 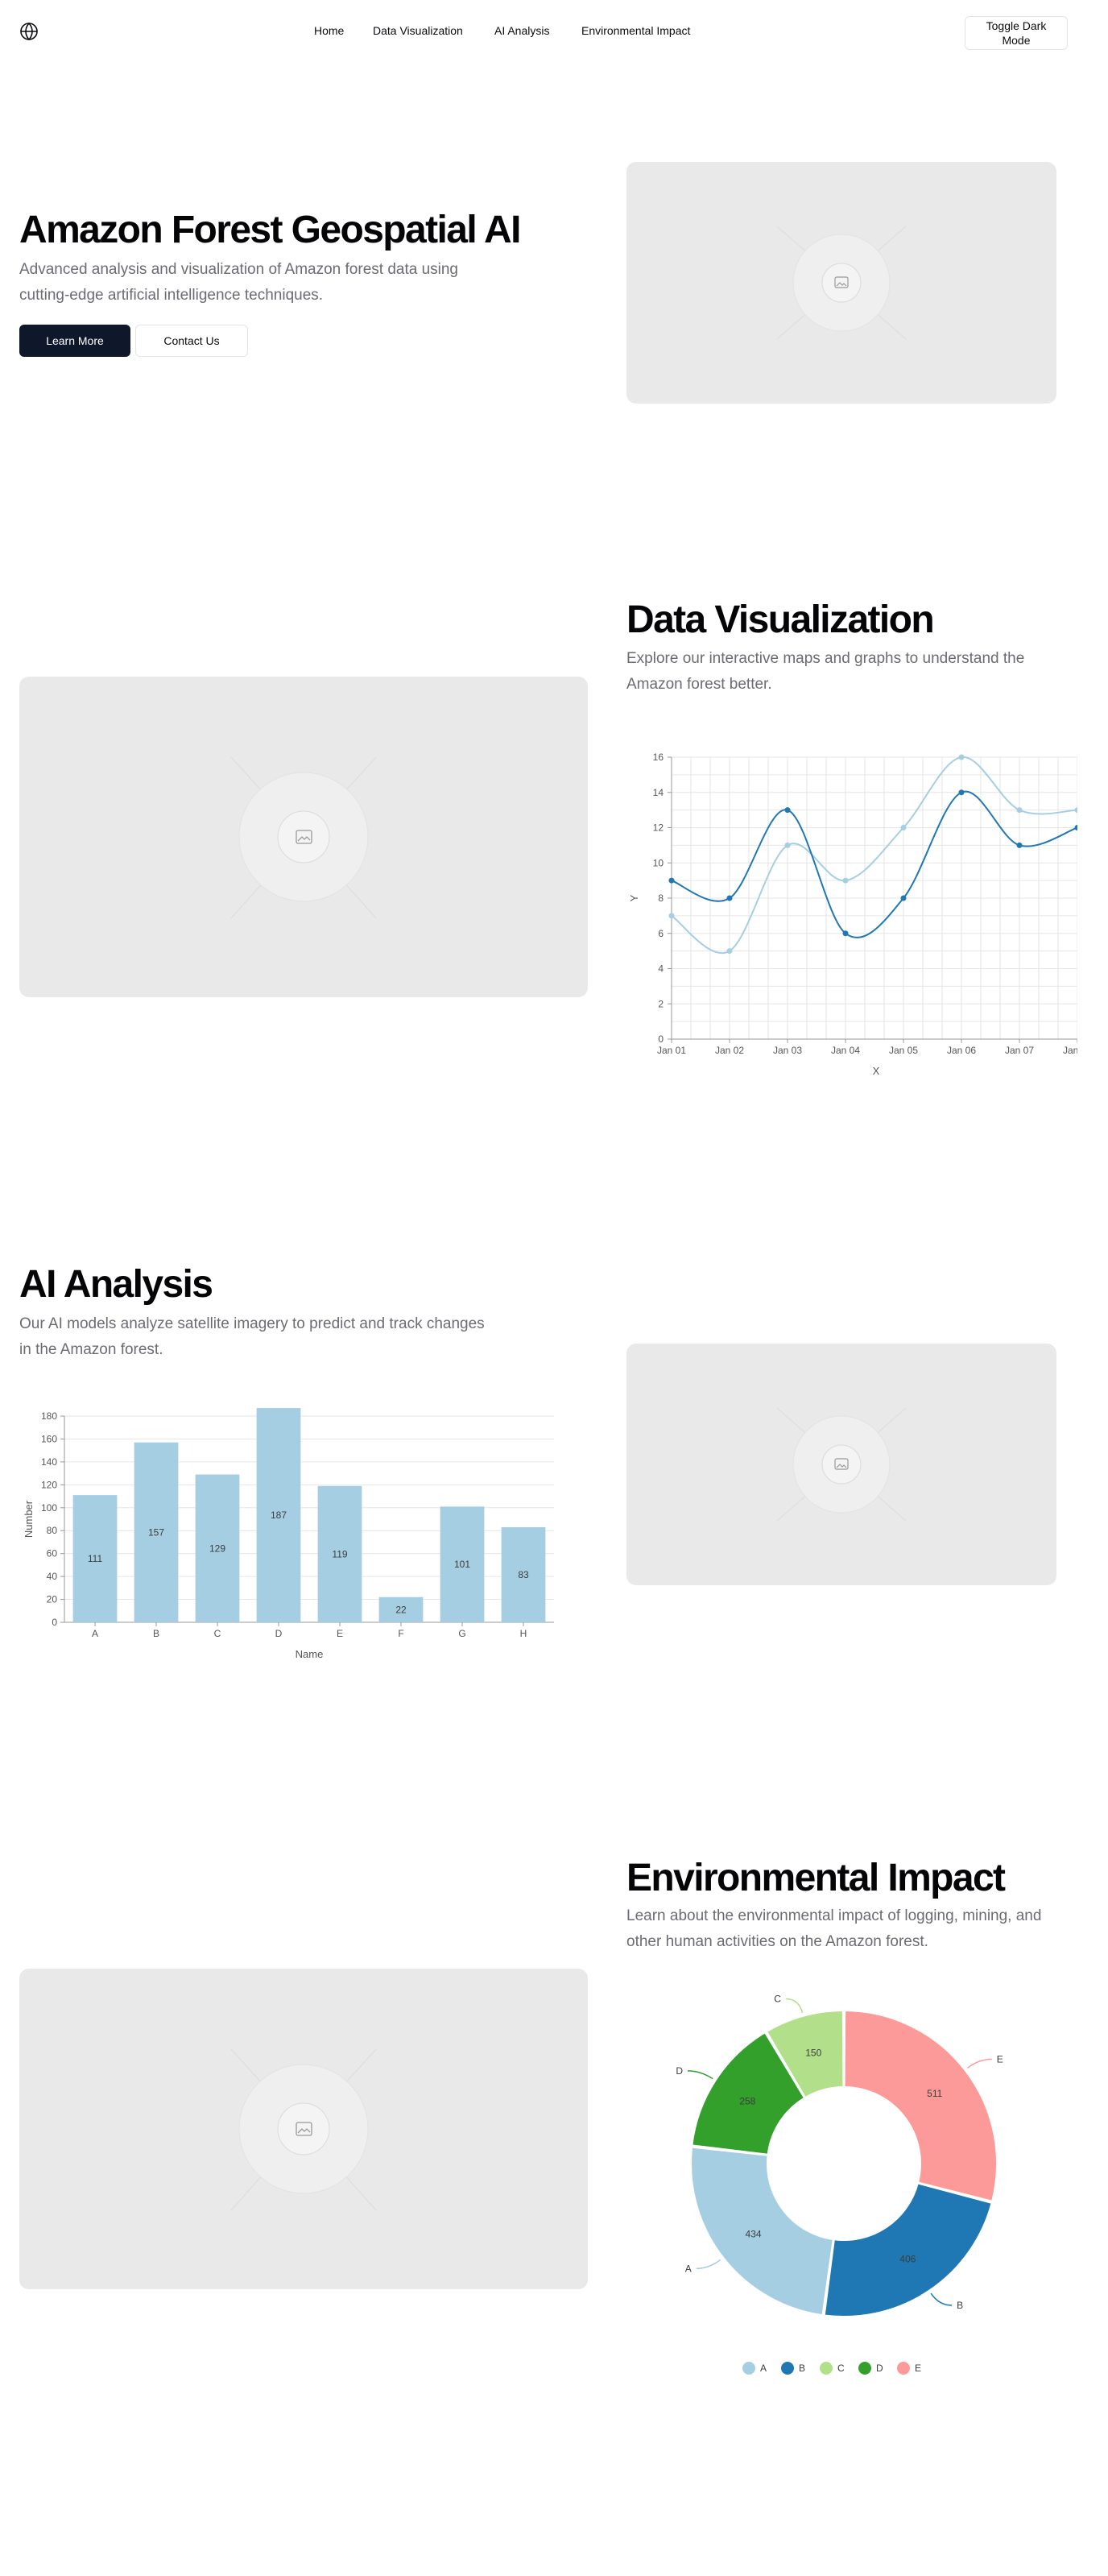 What do you see at coordinates (802, 2368) in the screenshot?
I see `legend-label: B` at bounding box center [802, 2368].